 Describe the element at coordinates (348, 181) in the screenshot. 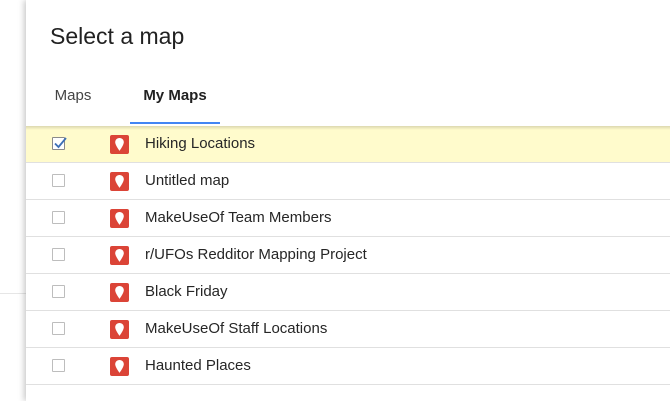

I see `map-list-item: Untitled map` at that location.